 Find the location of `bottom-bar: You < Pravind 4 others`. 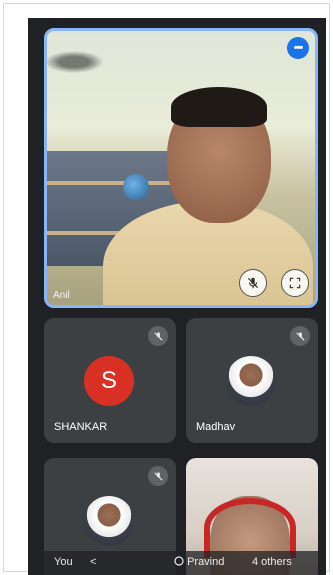

bottom-bar: You < Pravind 4 others is located at coordinates (177, 563).